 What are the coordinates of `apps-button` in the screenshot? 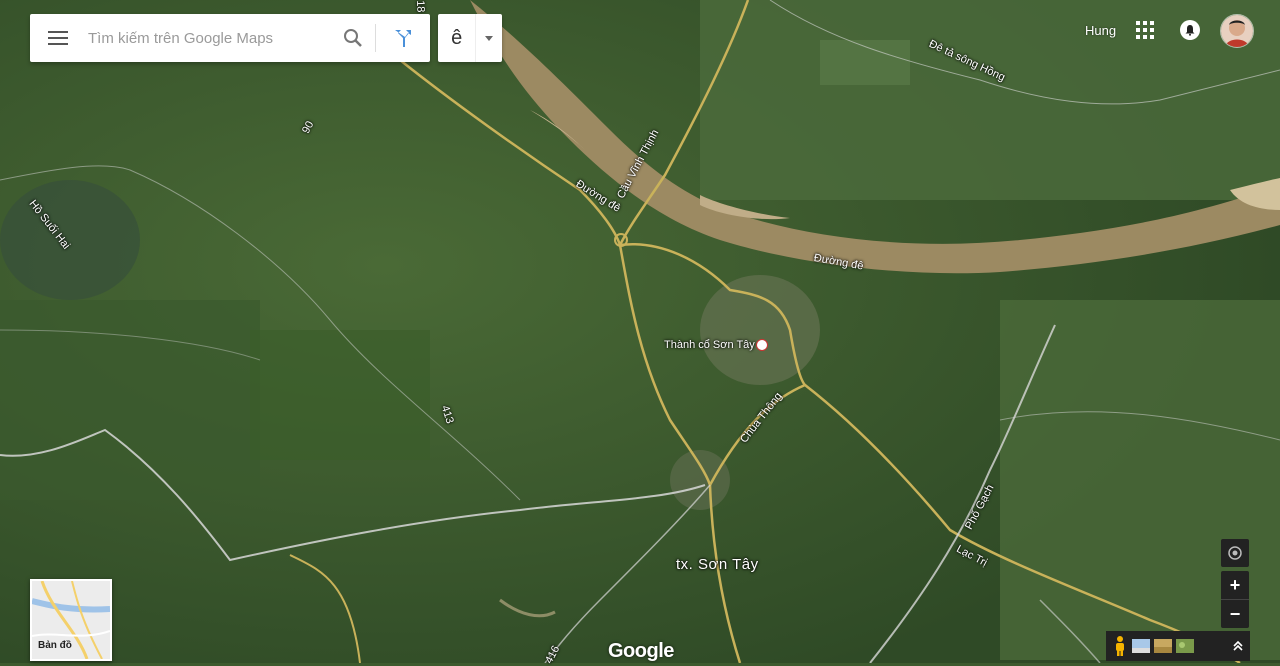 It's located at (1145, 30).